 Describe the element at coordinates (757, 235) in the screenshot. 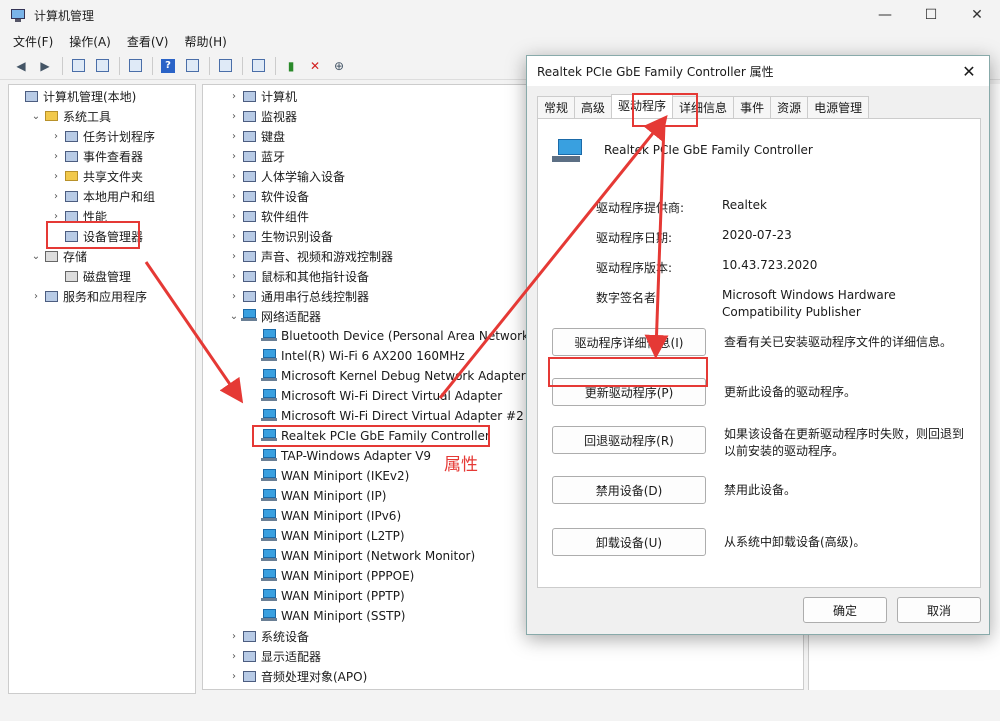

I see `field-value: 2020-07-23` at that location.